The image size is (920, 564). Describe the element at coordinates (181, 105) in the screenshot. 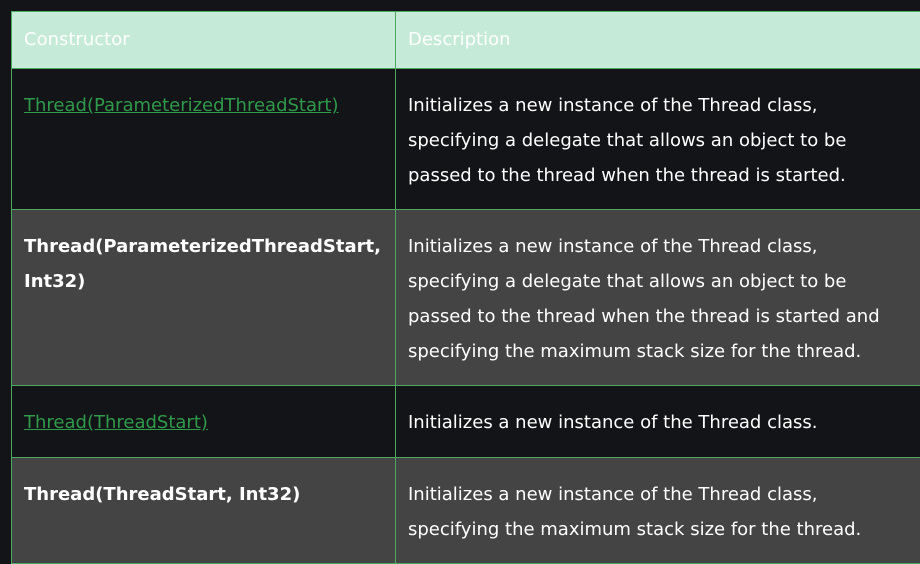

I see `constructor-link: Thread(ParameterizedThreadStart)` at that location.